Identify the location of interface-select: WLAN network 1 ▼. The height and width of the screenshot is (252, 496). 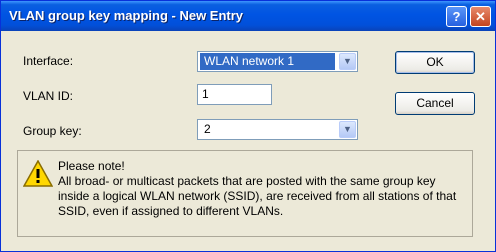
(277, 61).